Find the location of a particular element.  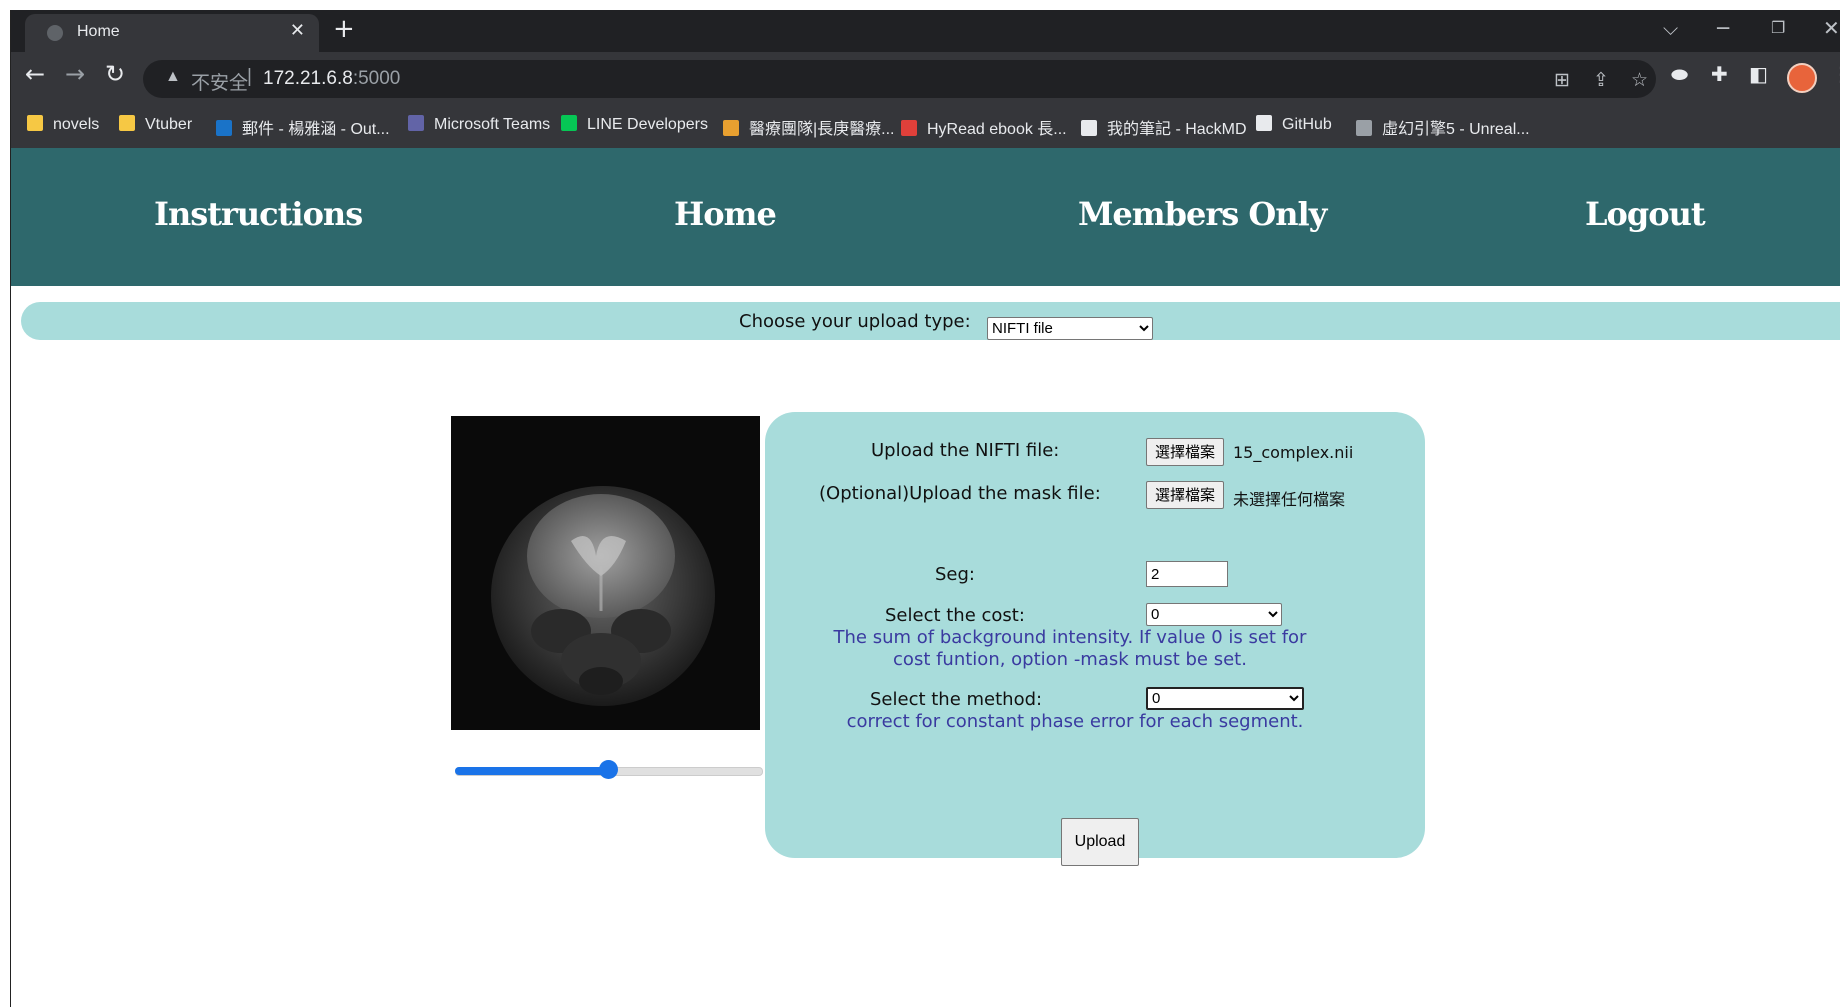

bookmark-label: LINE Developers is located at coordinates (647, 124).